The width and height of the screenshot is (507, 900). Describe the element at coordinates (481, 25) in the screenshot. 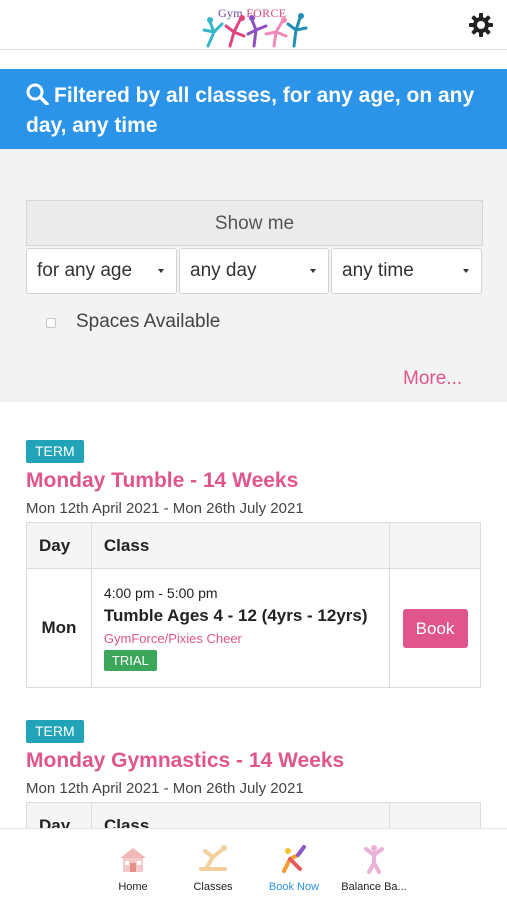

I see `gear-icon` at that location.